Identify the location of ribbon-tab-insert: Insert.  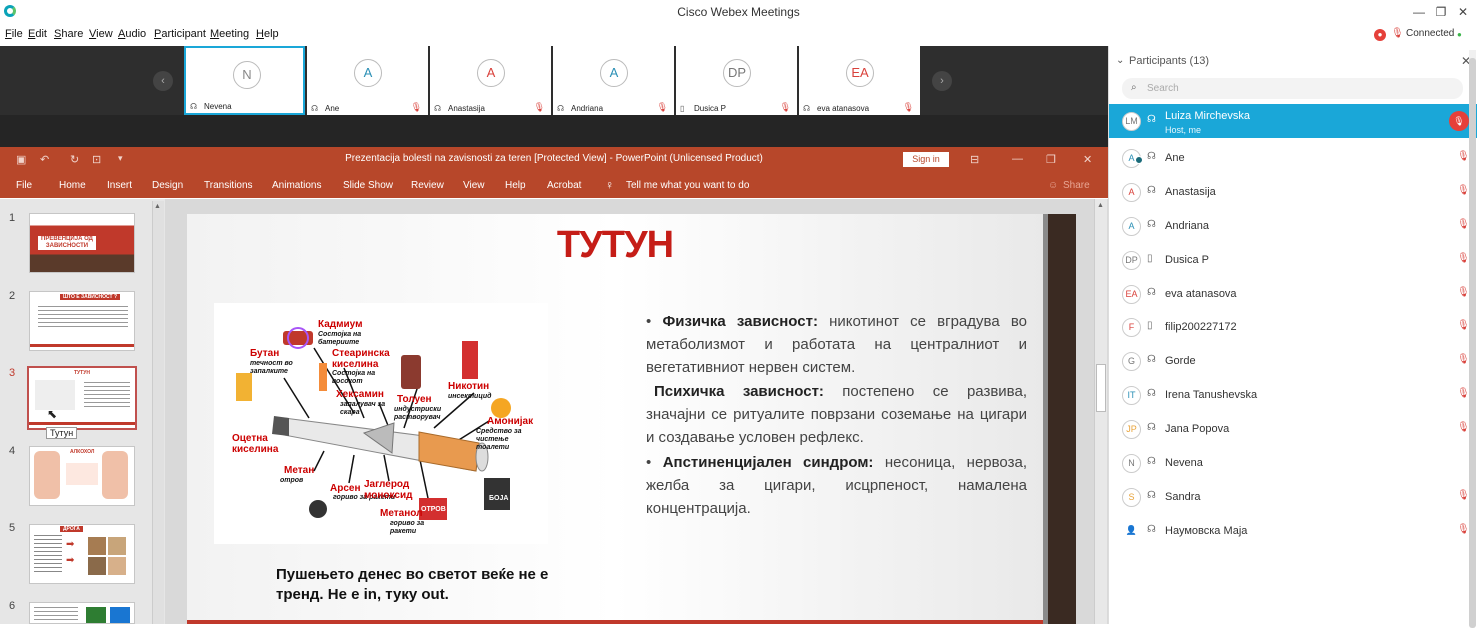
(119, 185).